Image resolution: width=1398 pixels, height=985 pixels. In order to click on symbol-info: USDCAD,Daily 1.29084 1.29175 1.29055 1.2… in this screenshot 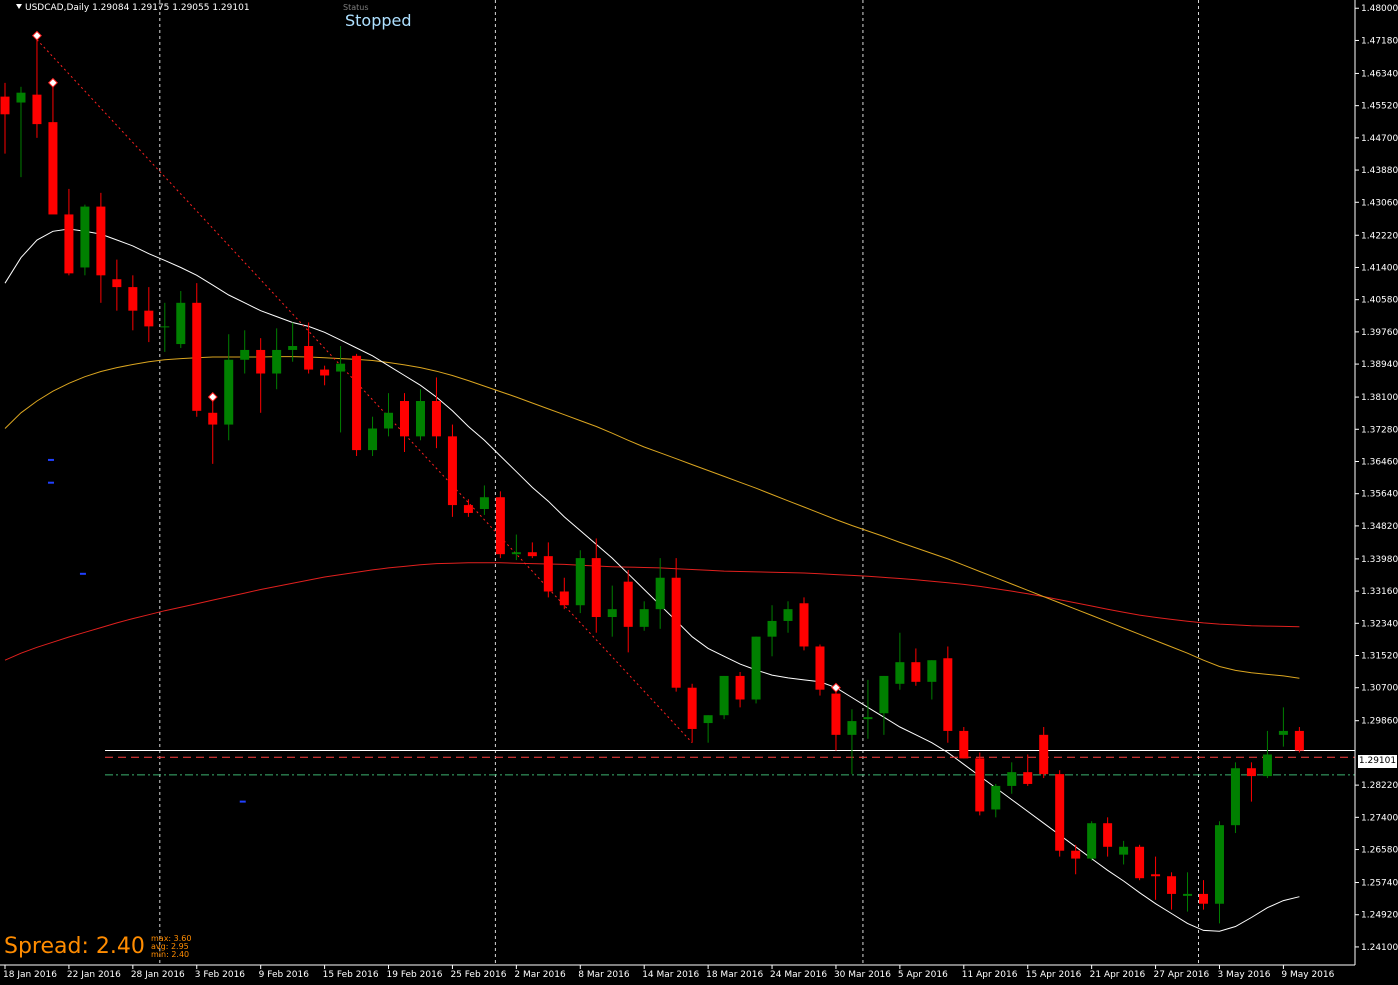, I will do `click(133, 8)`.